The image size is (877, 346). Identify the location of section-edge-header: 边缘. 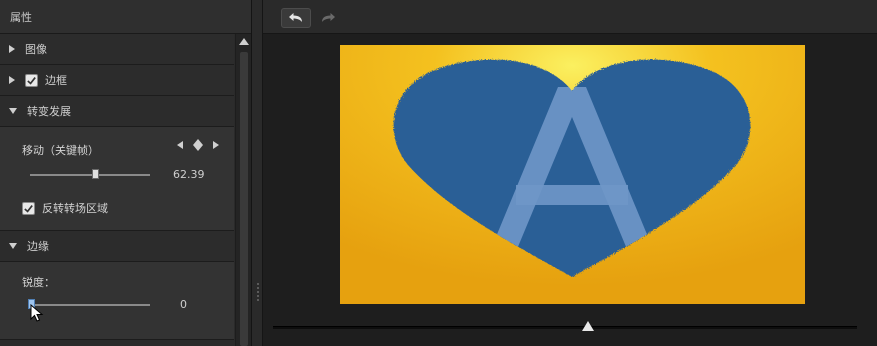
(117, 246).